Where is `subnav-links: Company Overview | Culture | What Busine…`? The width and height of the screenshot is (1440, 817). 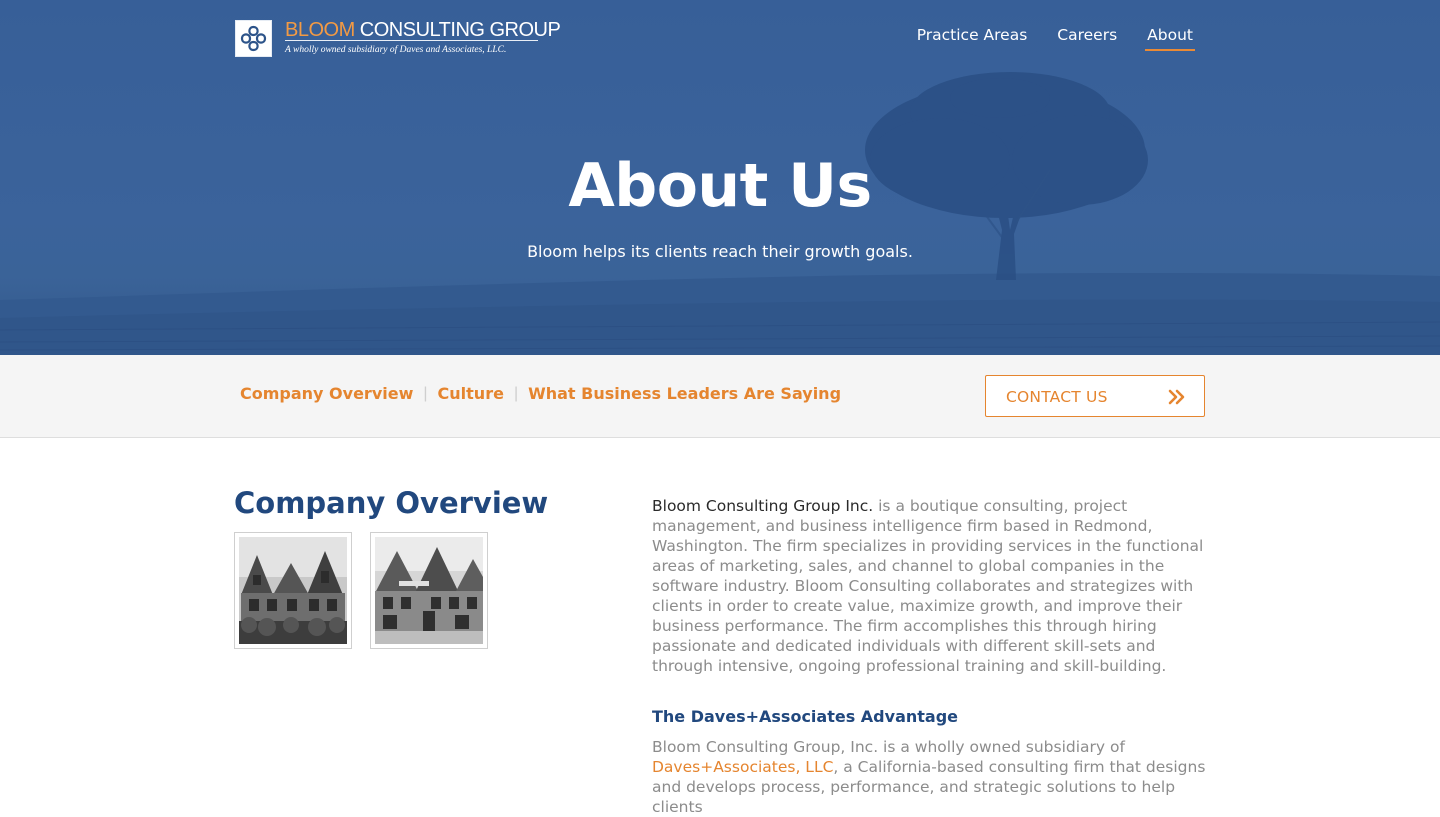
subnav-links: Company Overview | Culture | What Busine… is located at coordinates (540, 394).